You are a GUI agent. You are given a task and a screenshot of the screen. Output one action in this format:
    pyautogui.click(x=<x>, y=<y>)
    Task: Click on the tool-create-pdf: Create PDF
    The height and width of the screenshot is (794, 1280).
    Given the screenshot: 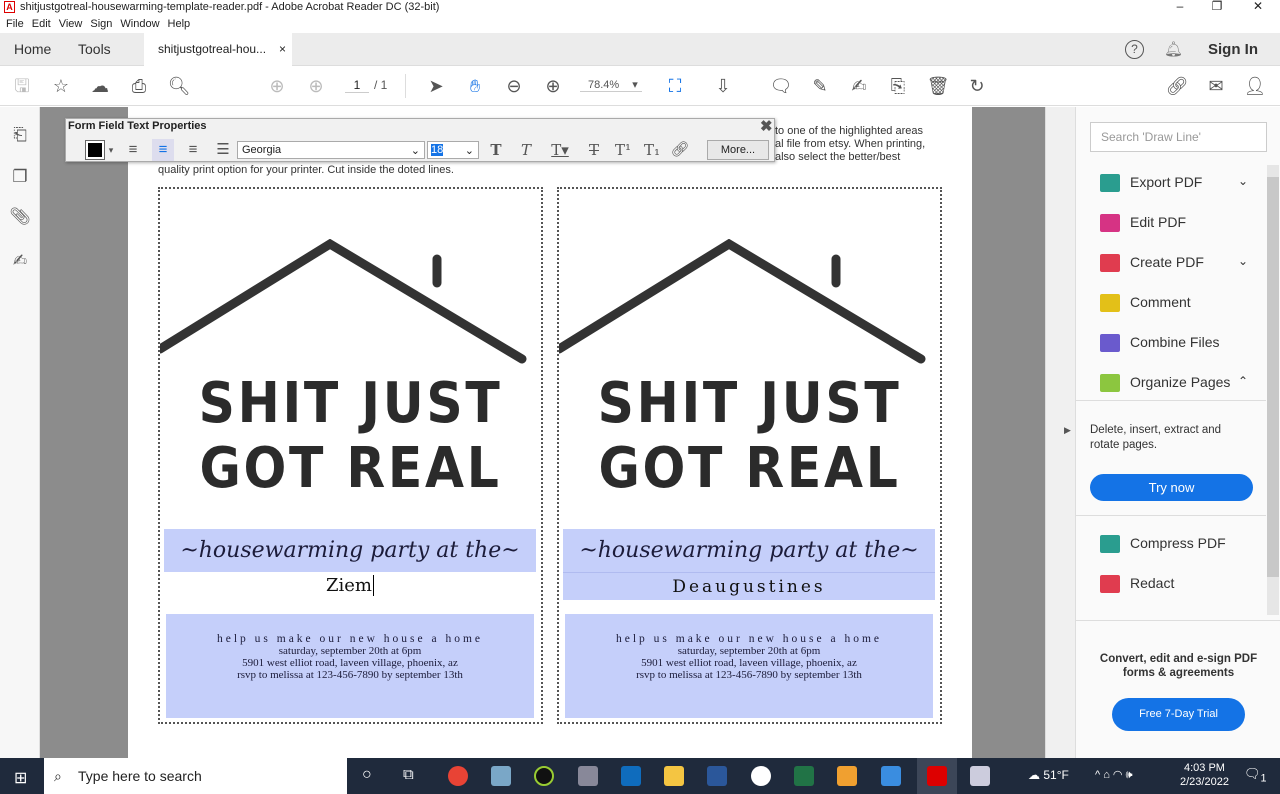 What is the action you would take?
    pyautogui.click(x=1152, y=262)
    